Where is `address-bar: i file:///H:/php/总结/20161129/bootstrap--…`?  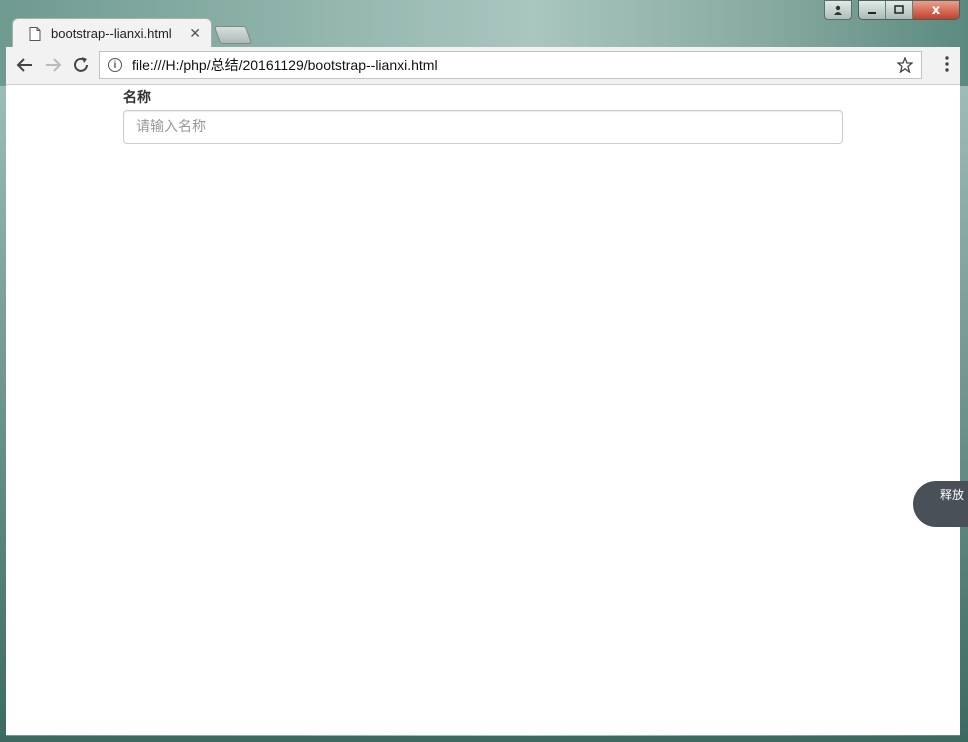 address-bar: i file:///H:/php/总结/20161129/bootstrap--… is located at coordinates (510, 65).